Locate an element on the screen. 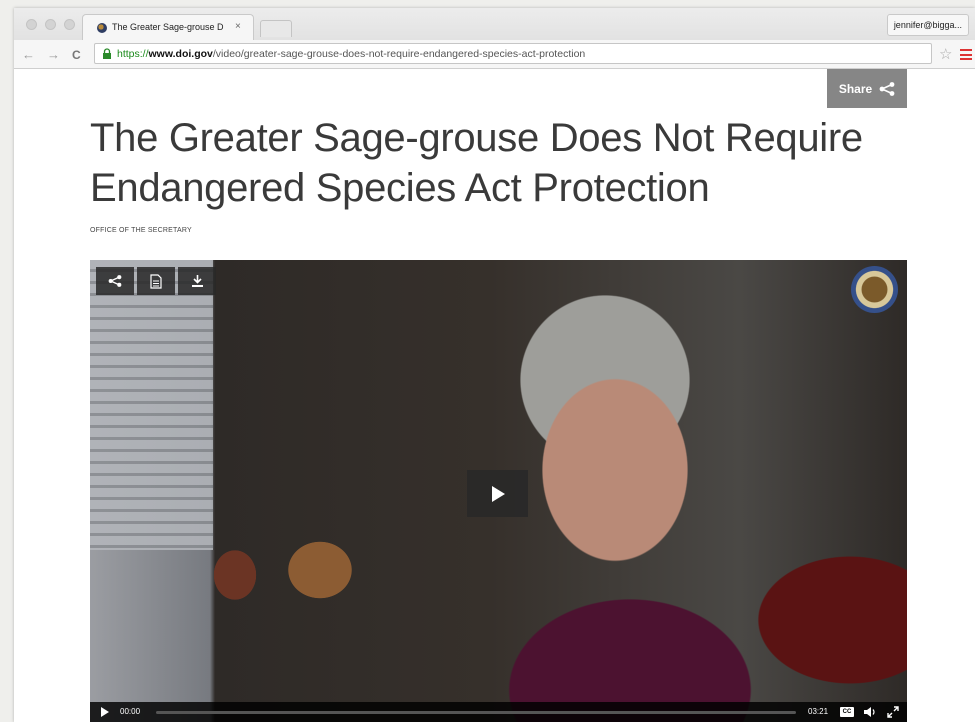 This screenshot has width=975, height=722. star-icon: ☆ is located at coordinates (945, 54).